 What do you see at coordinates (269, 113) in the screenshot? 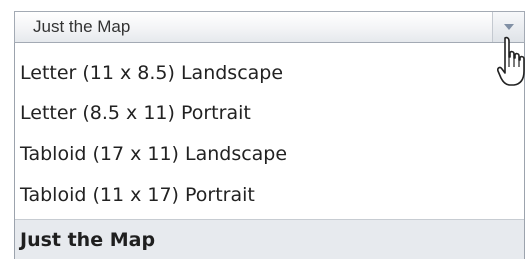
I see `option-letter-portrait: Letter (8.5 x 11) Portrait` at bounding box center [269, 113].